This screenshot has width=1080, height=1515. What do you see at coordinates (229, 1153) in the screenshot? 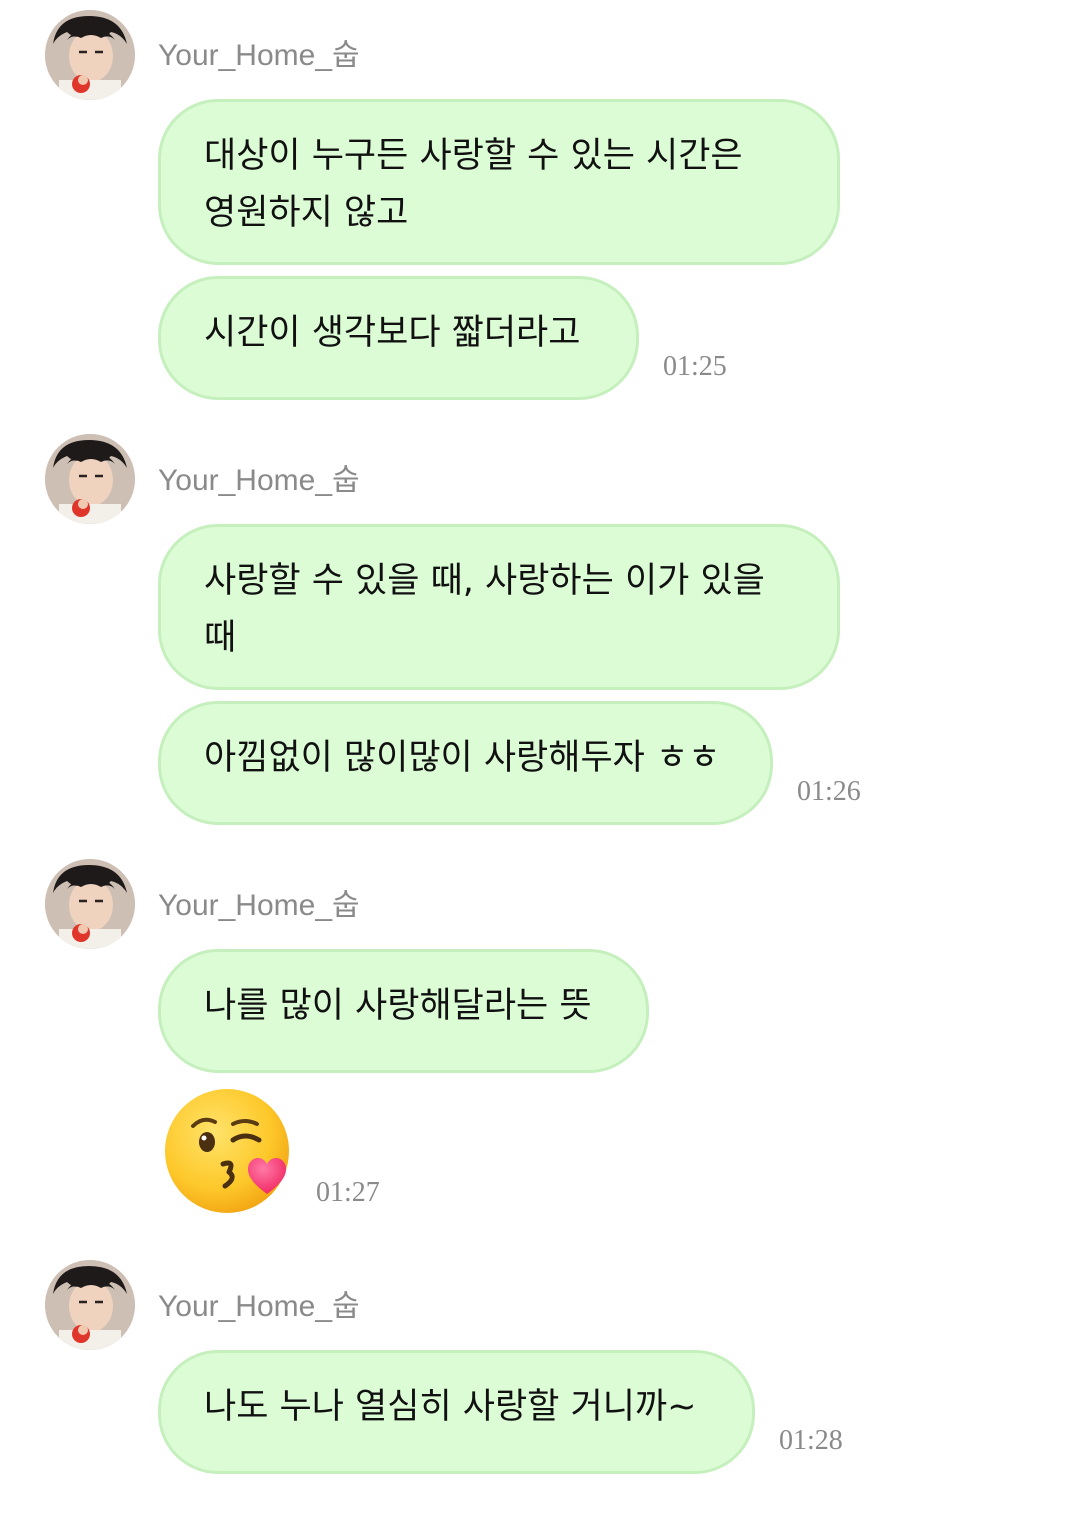
I see `face-blowing-a-kiss-icon` at bounding box center [229, 1153].